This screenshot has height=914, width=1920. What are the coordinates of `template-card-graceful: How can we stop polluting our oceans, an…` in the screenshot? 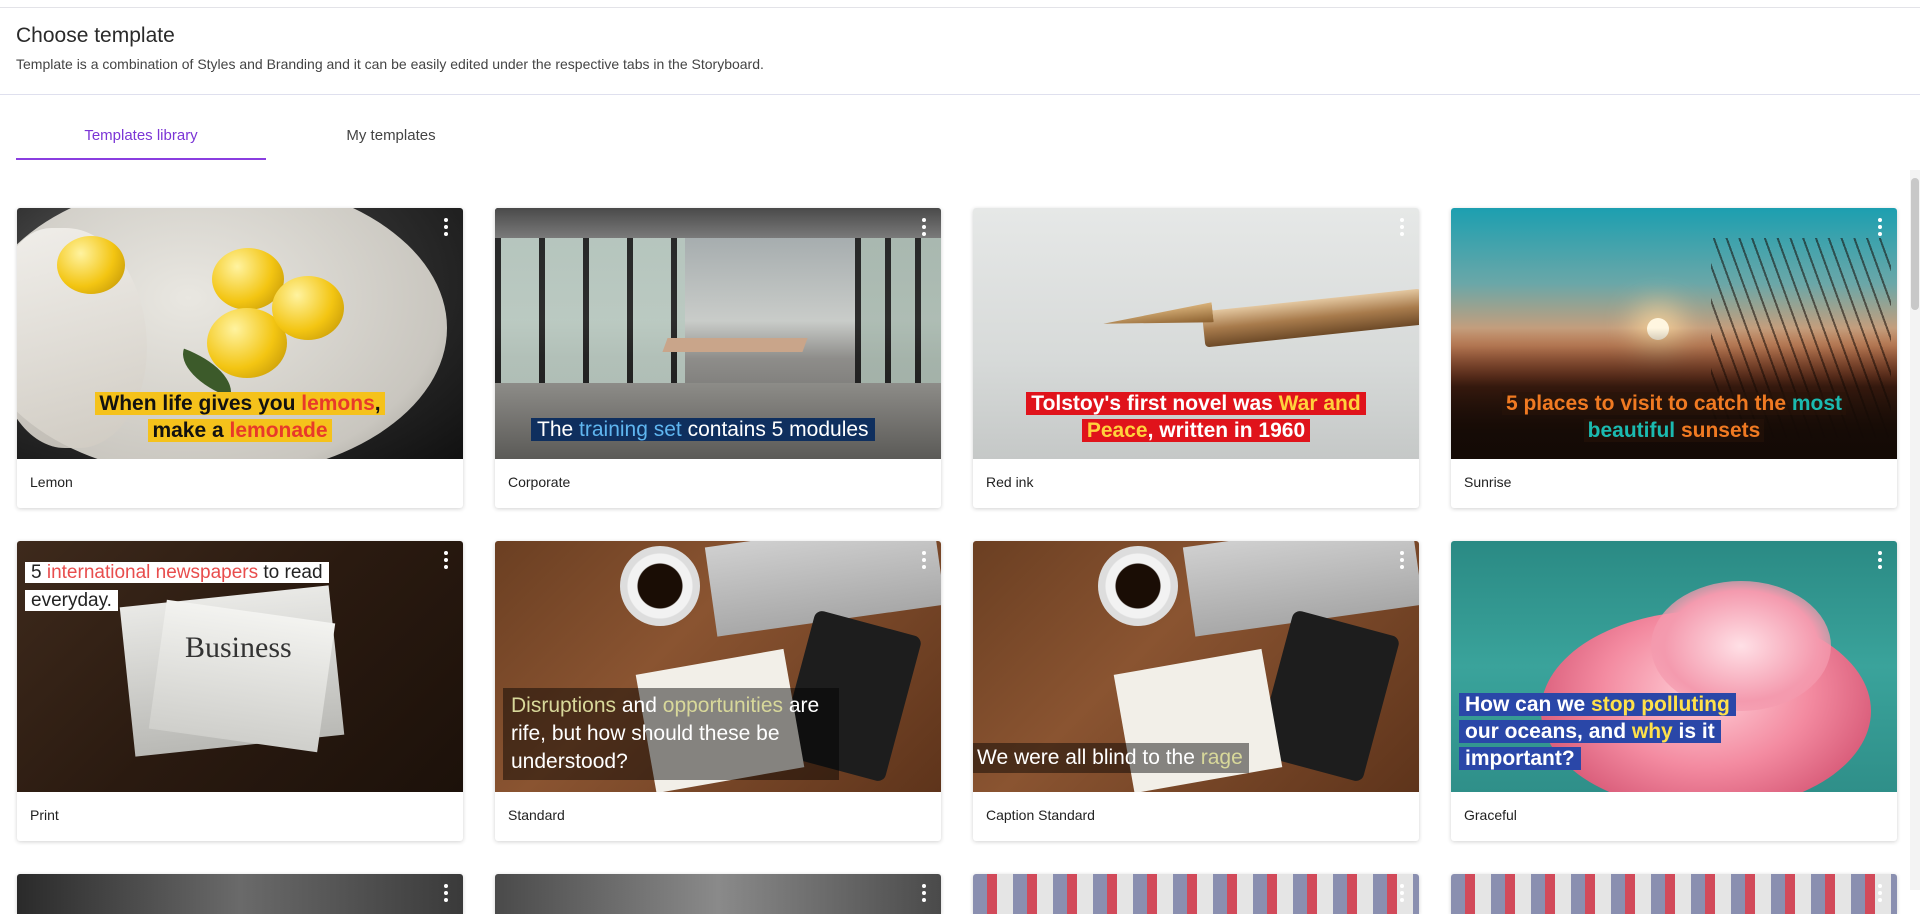 It's located at (1674, 691).